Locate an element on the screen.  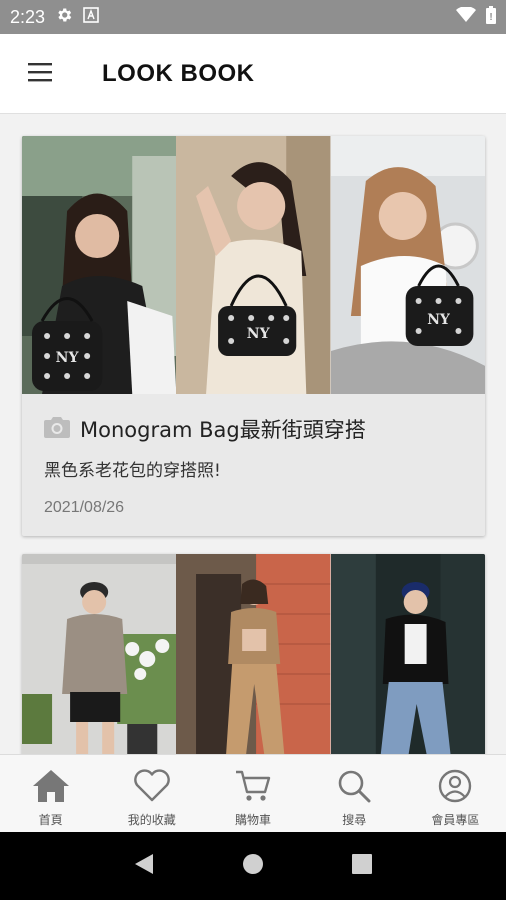
menu-button is located at coordinates (40, 74).